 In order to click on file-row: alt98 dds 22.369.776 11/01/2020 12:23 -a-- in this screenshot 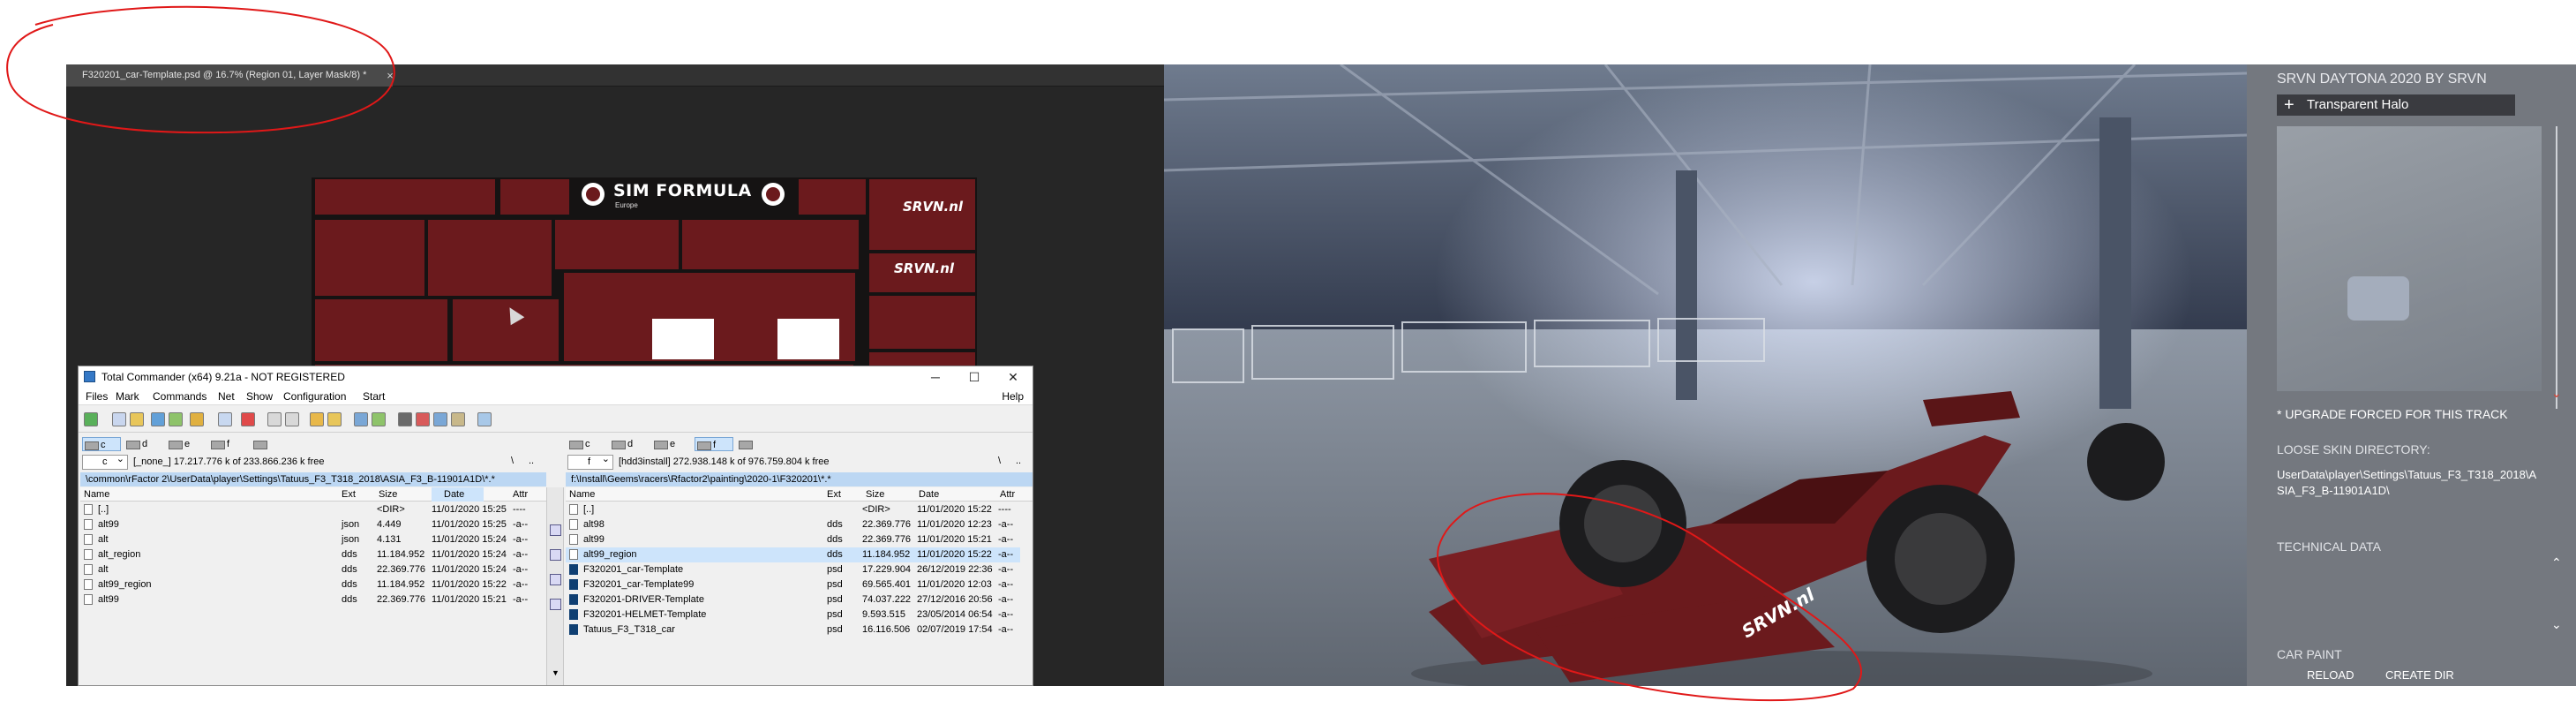, I will do `click(793, 524)`.